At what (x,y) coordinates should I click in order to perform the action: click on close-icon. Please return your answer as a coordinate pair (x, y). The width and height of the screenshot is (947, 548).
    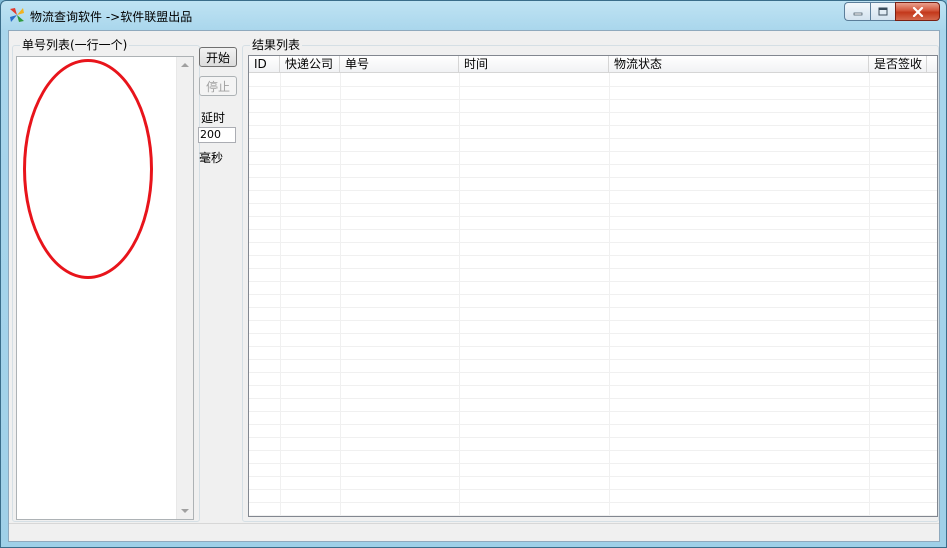
    Looking at the image, I should click on (917, 11).